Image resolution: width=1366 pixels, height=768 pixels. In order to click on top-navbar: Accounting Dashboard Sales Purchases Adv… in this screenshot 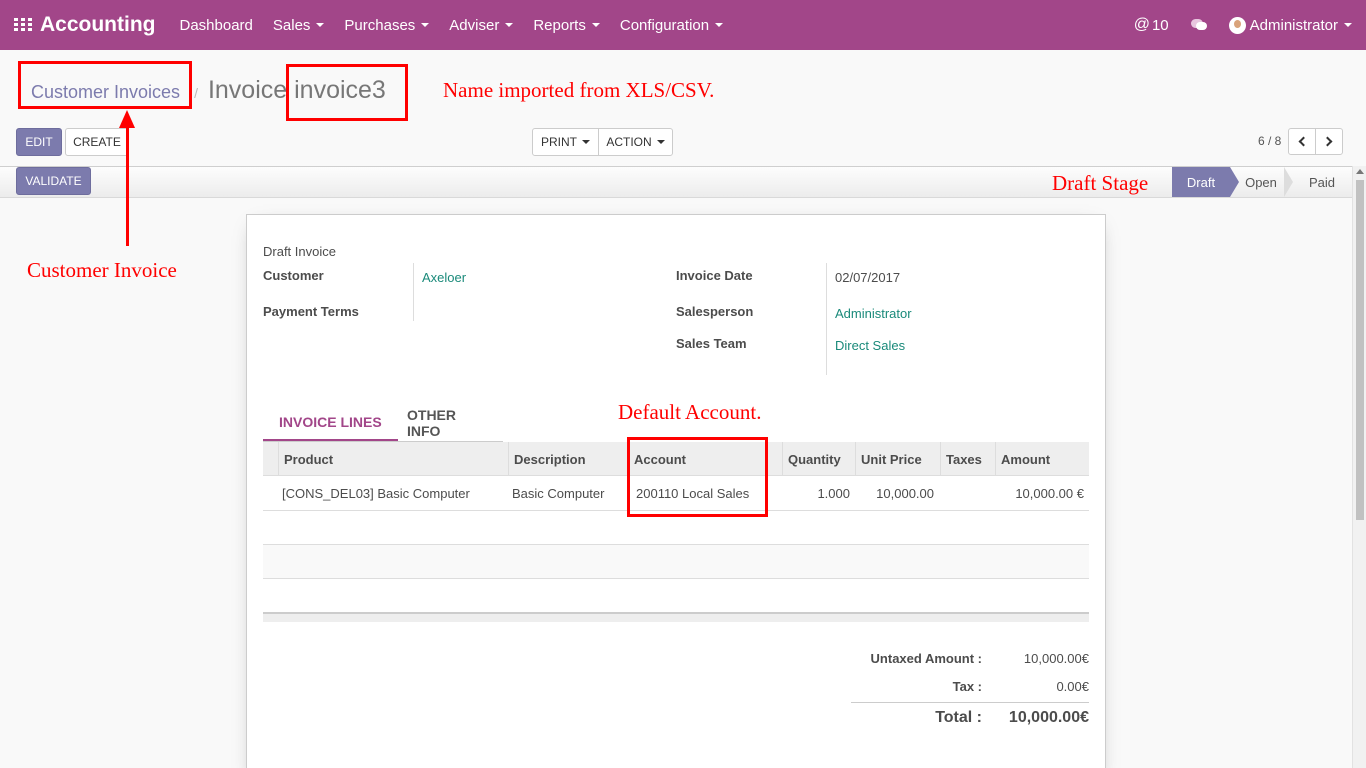, I will do `click(683, 25)`.